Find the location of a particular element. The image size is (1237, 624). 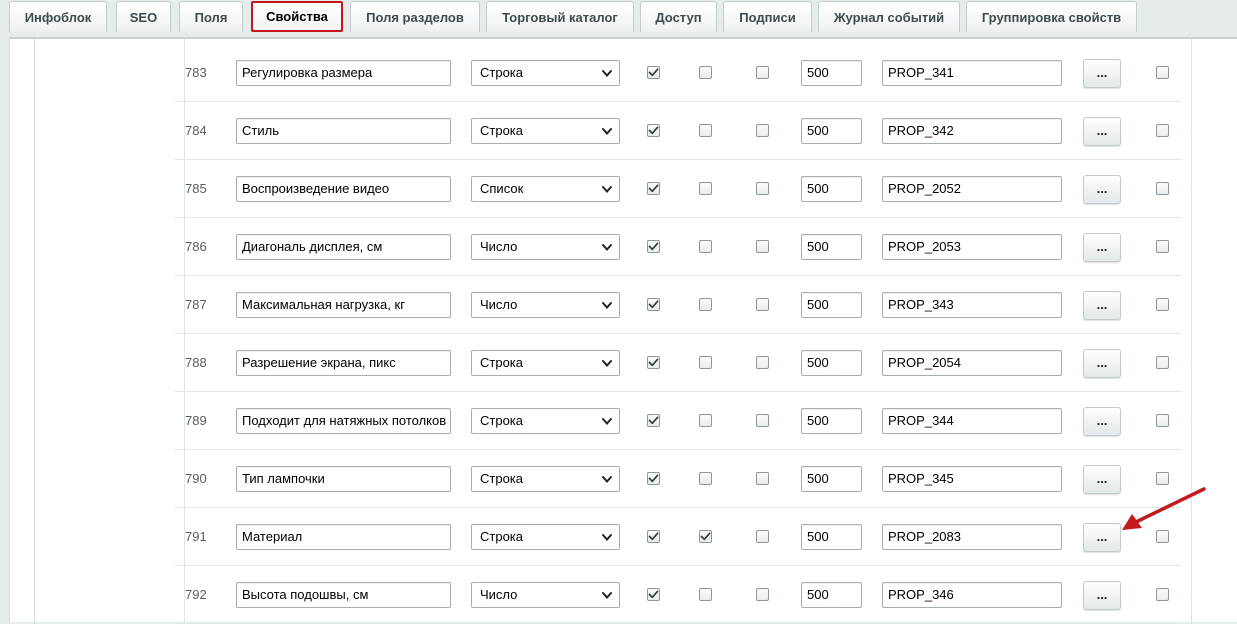

property-name-input: Регулировка размера is located at coordinates (343, 73).